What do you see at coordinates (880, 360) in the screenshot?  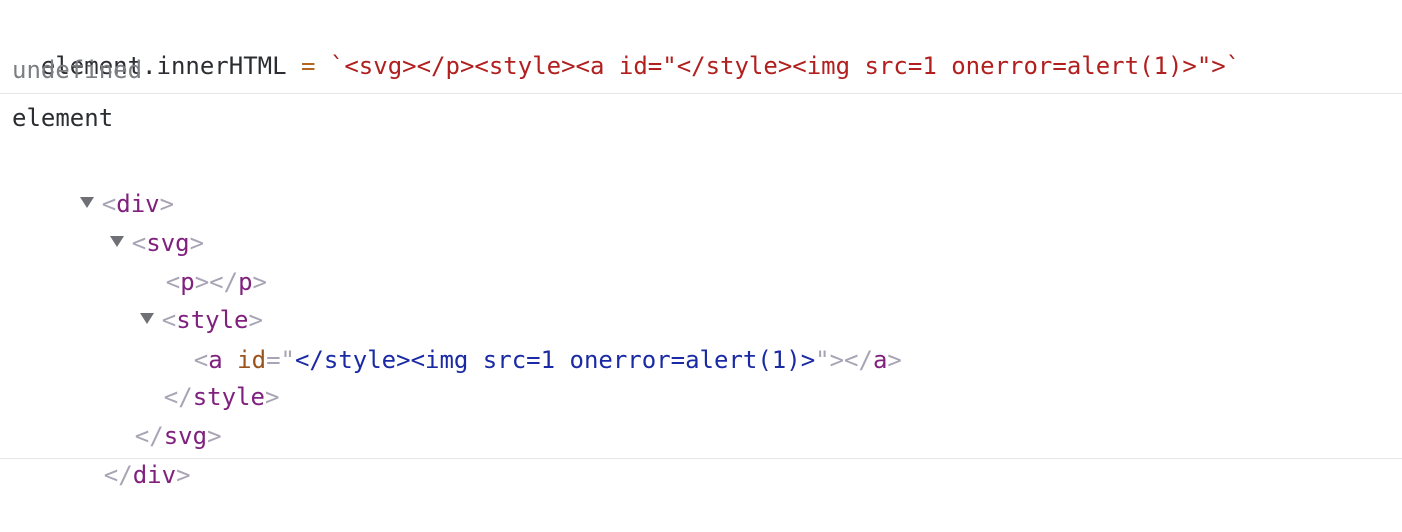 I see `tag-name: a` at bounding box center [880, 360].